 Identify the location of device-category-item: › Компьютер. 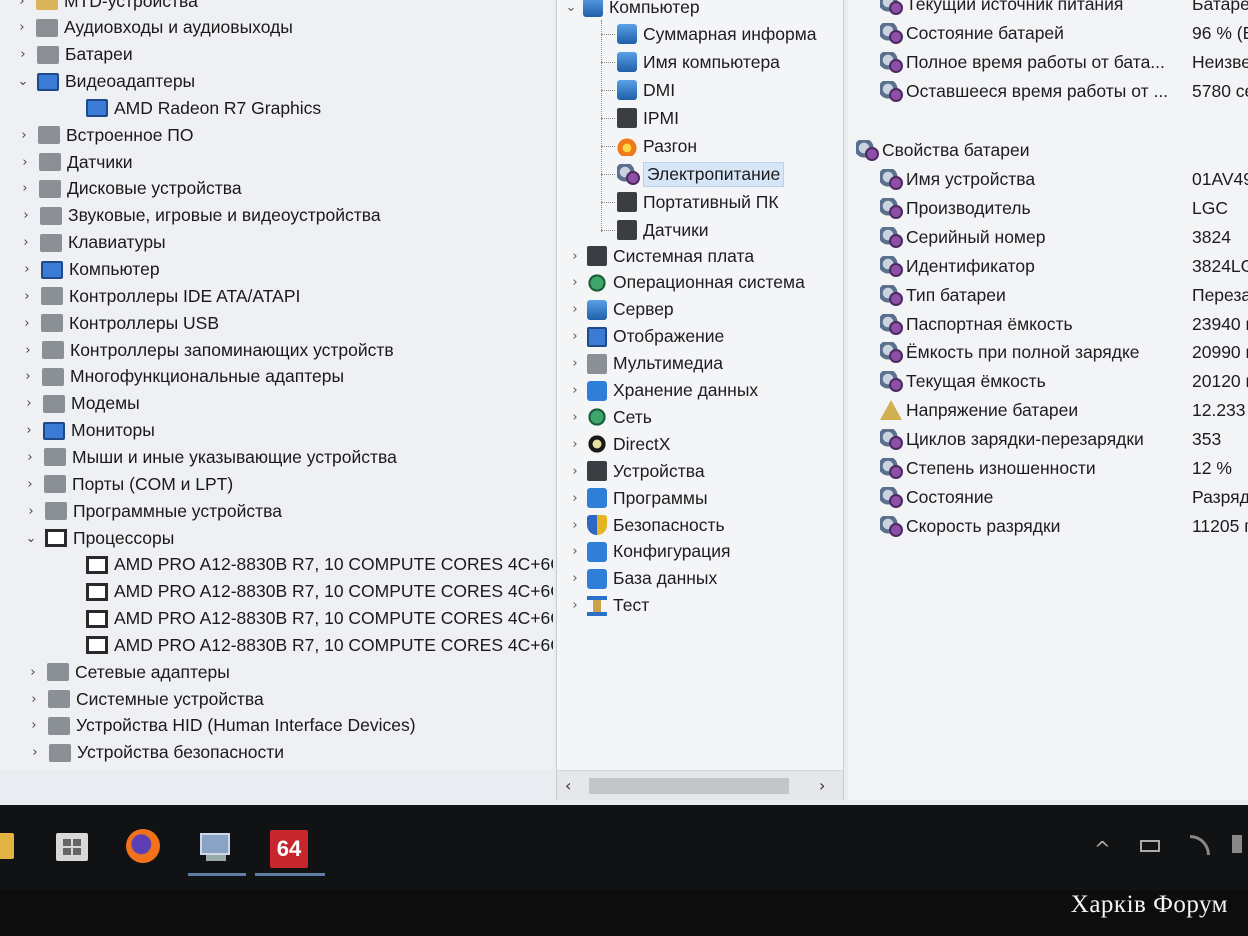
(89, 270).